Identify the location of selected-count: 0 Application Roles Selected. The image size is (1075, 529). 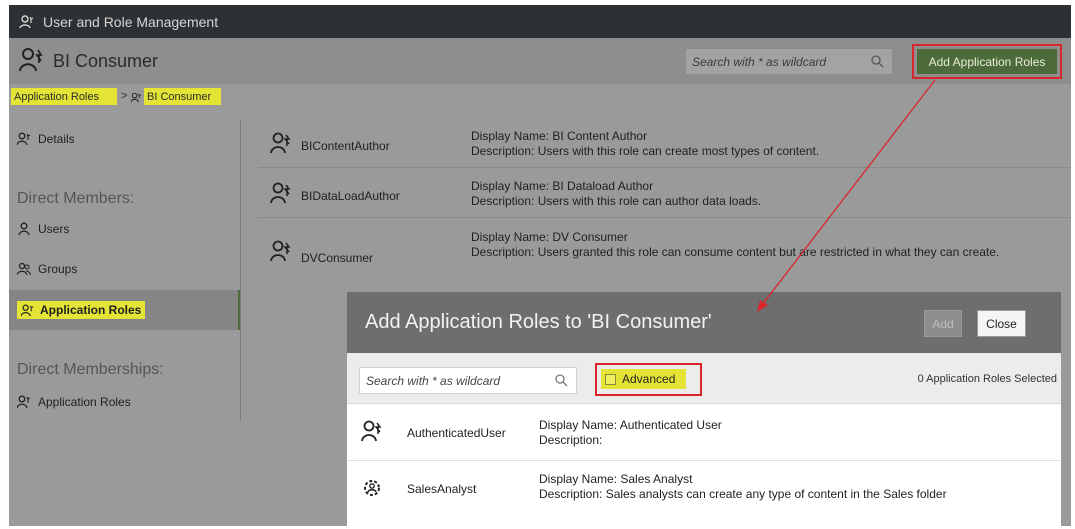
(987, 379).